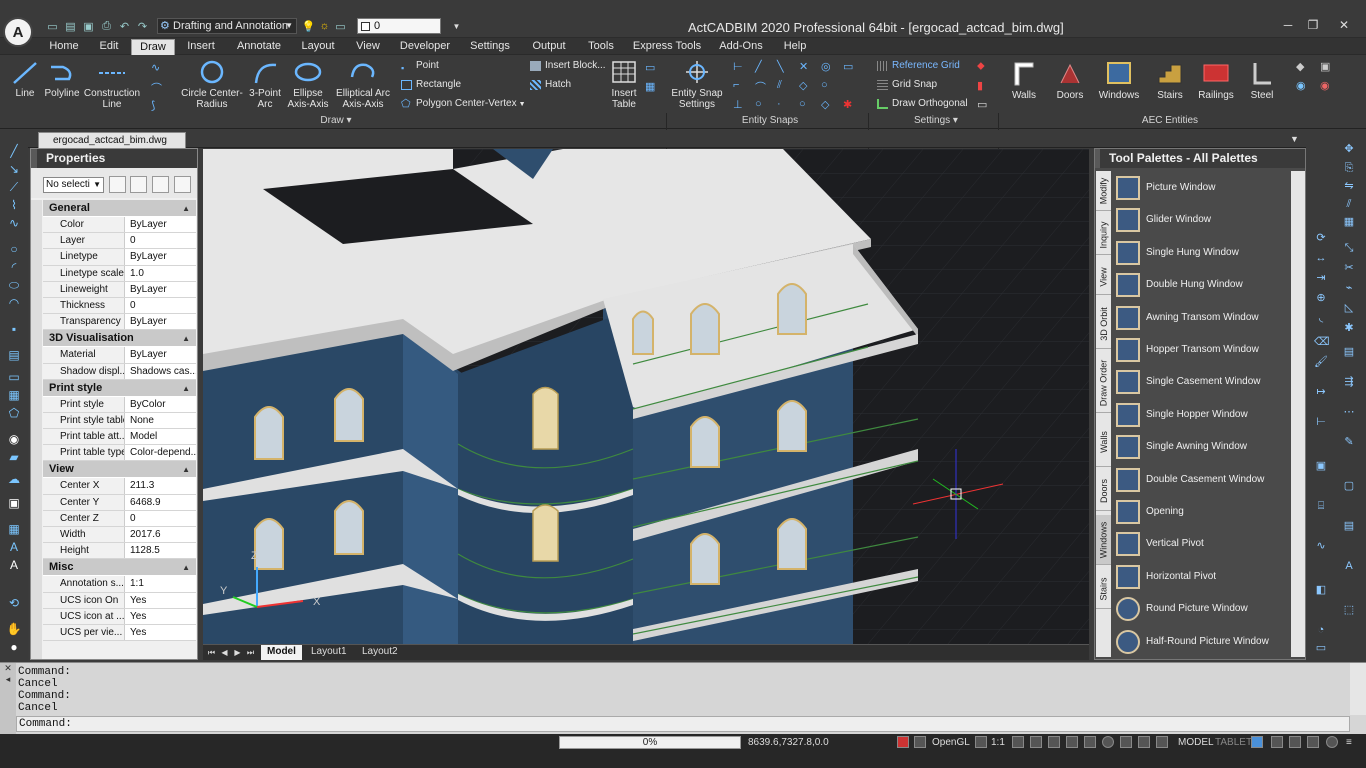 The width and height of the screenshot is (1366, 768). Describe the element at coordinates (1103, 589) in the screenshot. I see `palette-tab: Stairs` at that location.